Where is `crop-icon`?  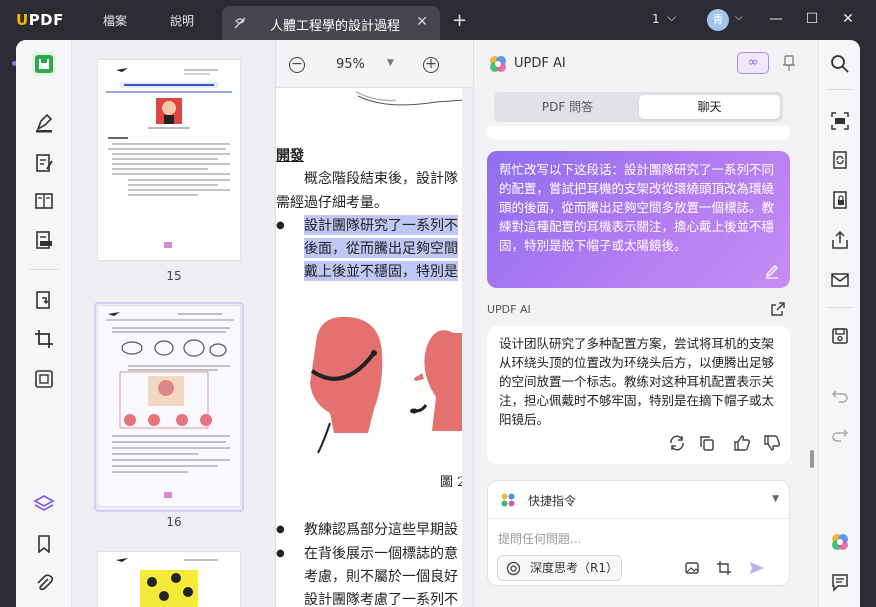
crop-icon is located at coordinates (44, 339).